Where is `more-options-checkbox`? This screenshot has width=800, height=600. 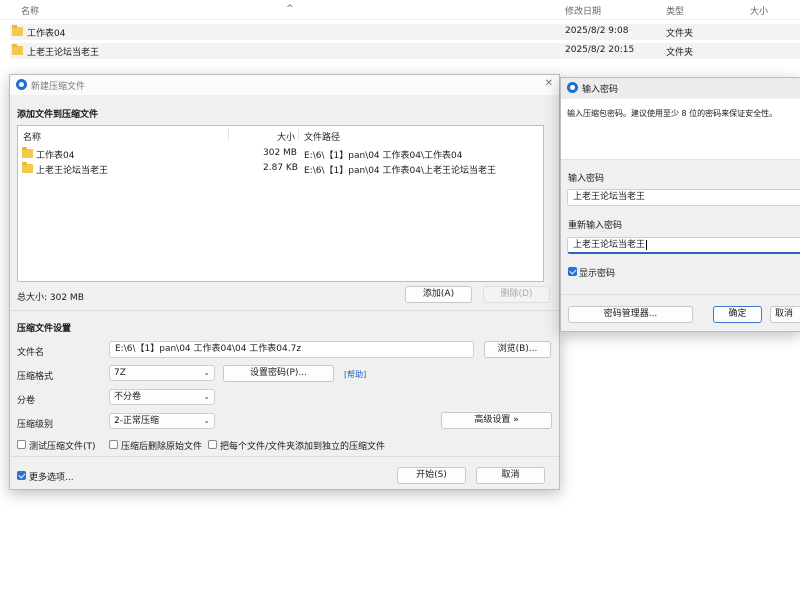
more-options-checkbox is located at coordinates (21, 475).